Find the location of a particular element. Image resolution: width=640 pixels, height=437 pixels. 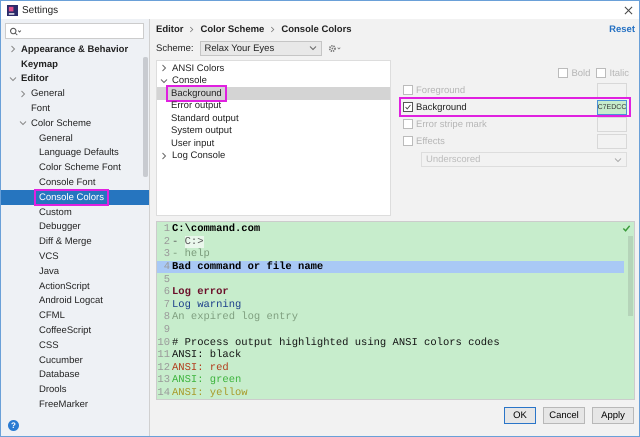

dialog-button: OK is located at coordinates (520, 415).